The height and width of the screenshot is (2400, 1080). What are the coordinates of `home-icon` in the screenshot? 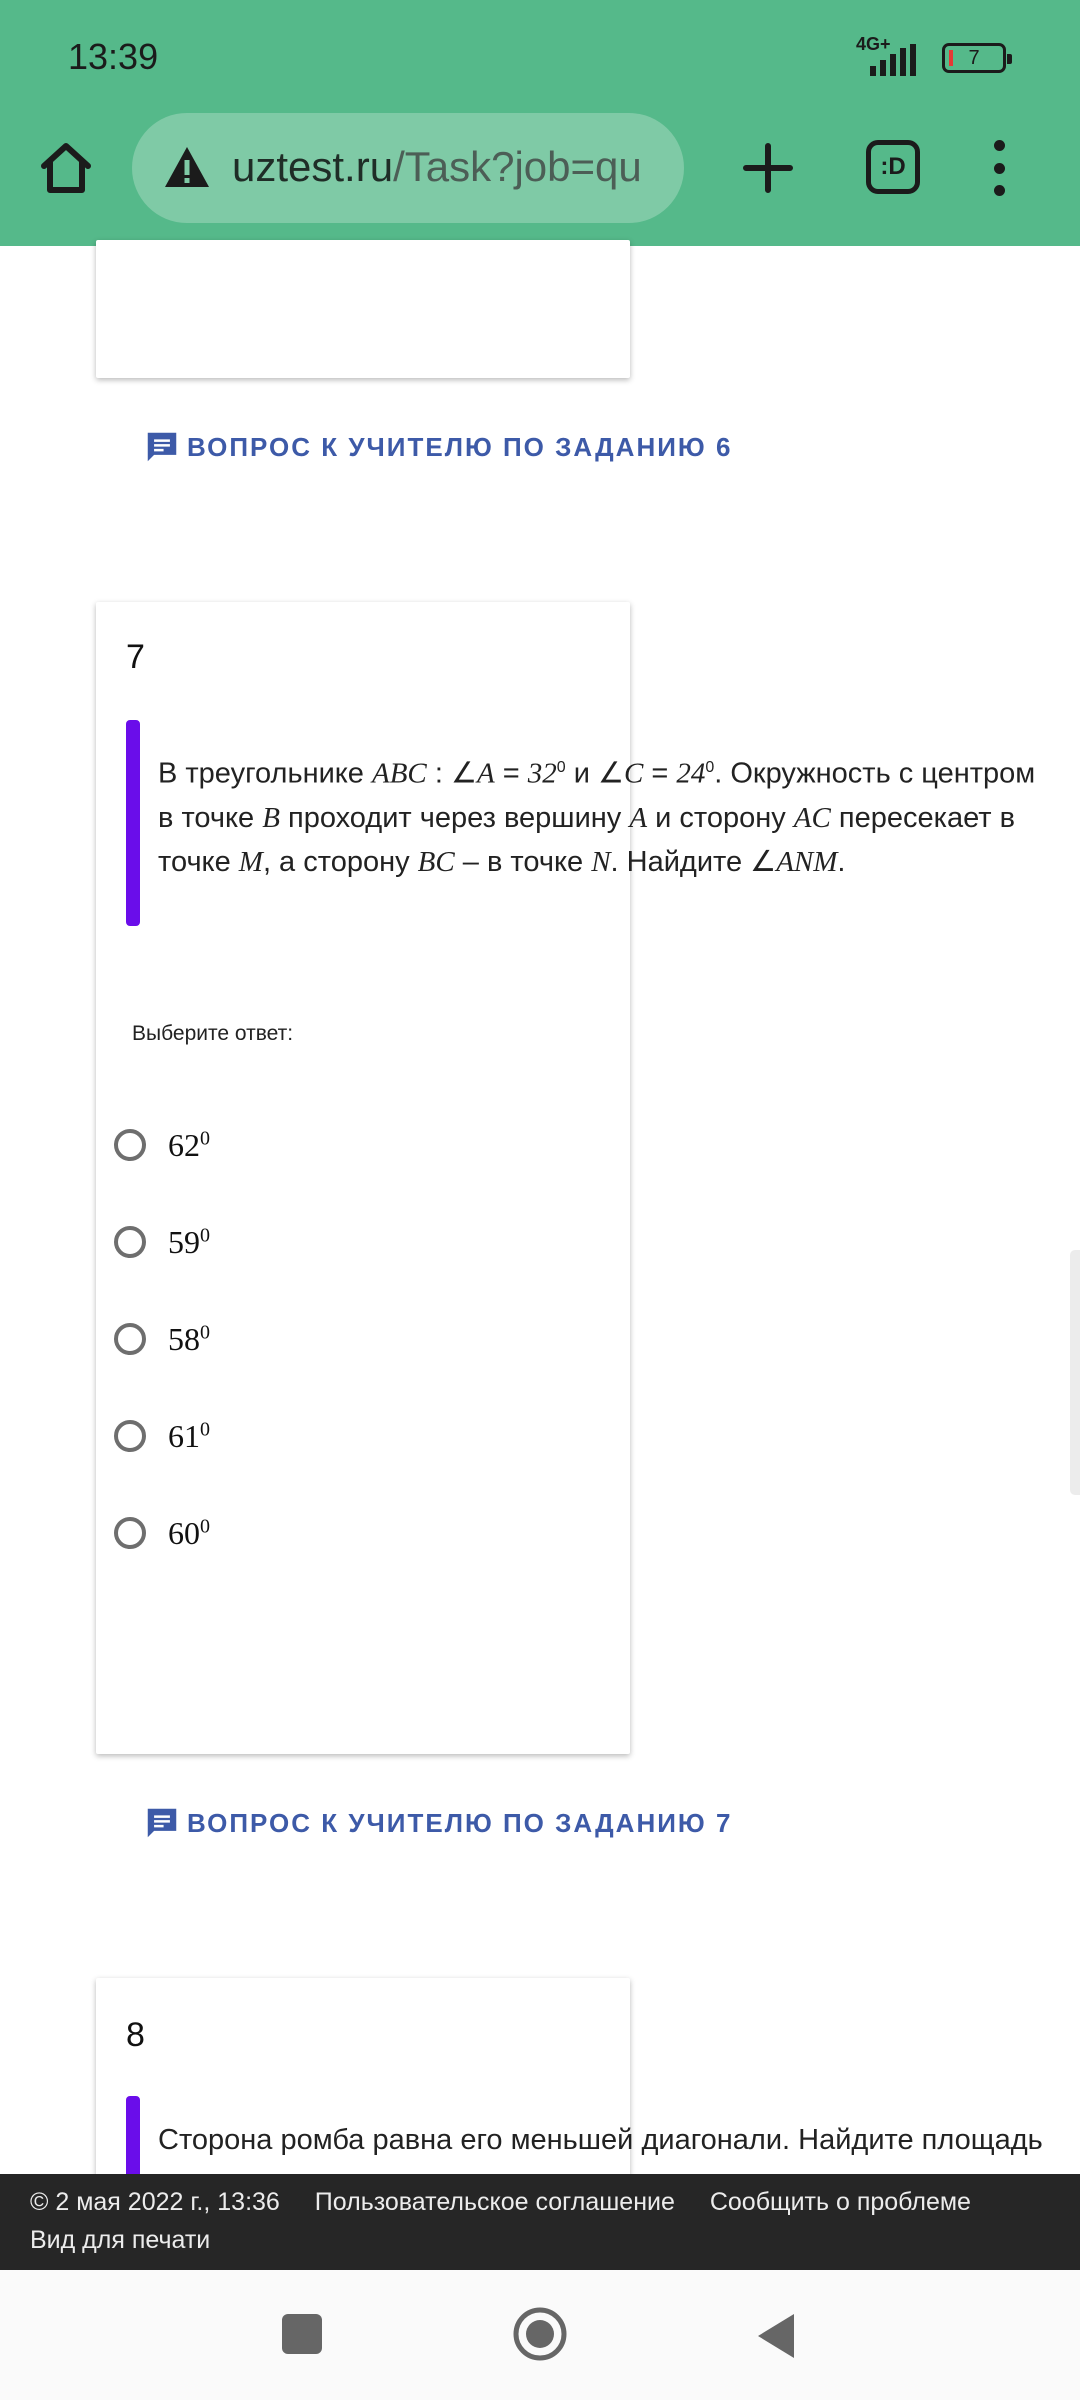 It's located at (66, 168).